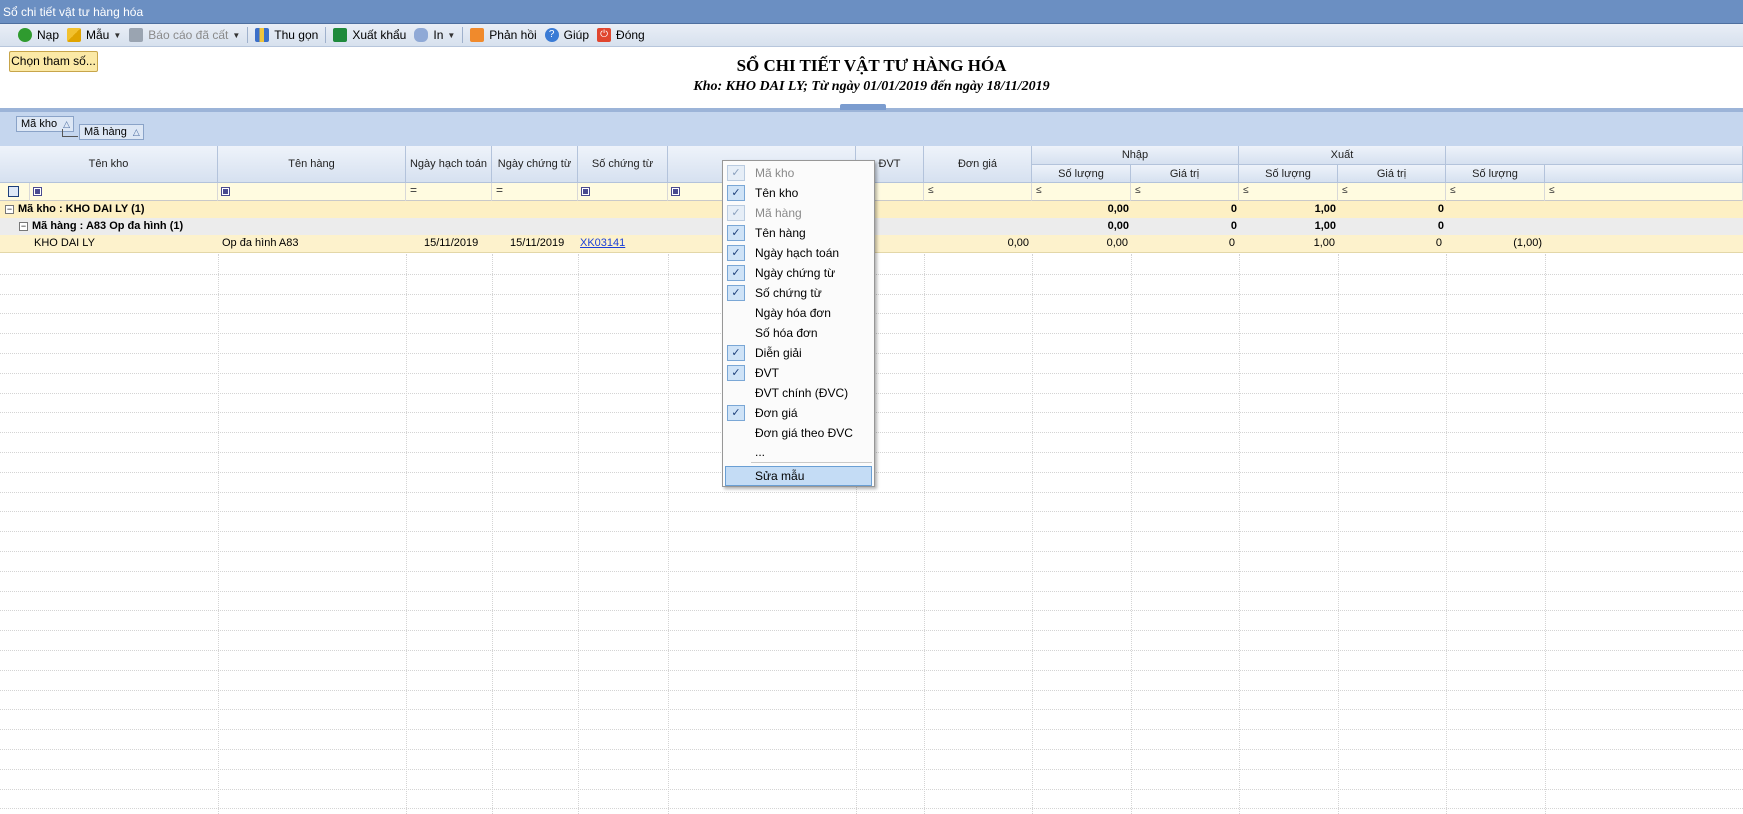  Describe the element at coordinates (1644, 174) in the screenshot. I see `col-header-ton-gia-tri` at that location.